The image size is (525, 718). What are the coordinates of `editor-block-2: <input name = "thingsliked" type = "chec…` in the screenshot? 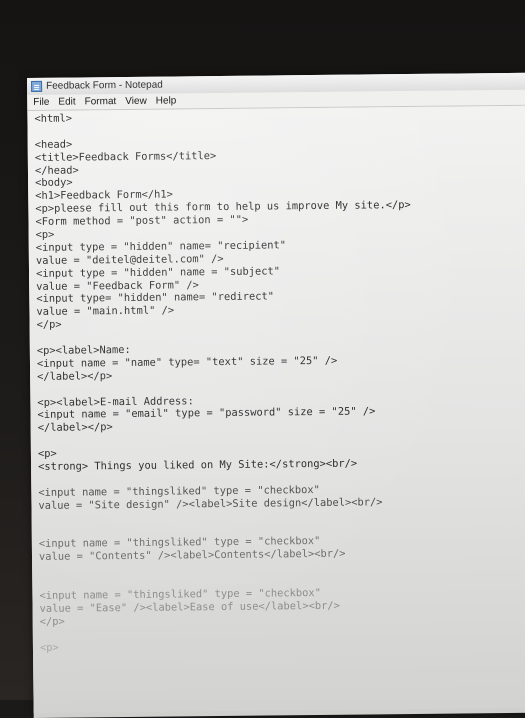 It's located at (281, 509).